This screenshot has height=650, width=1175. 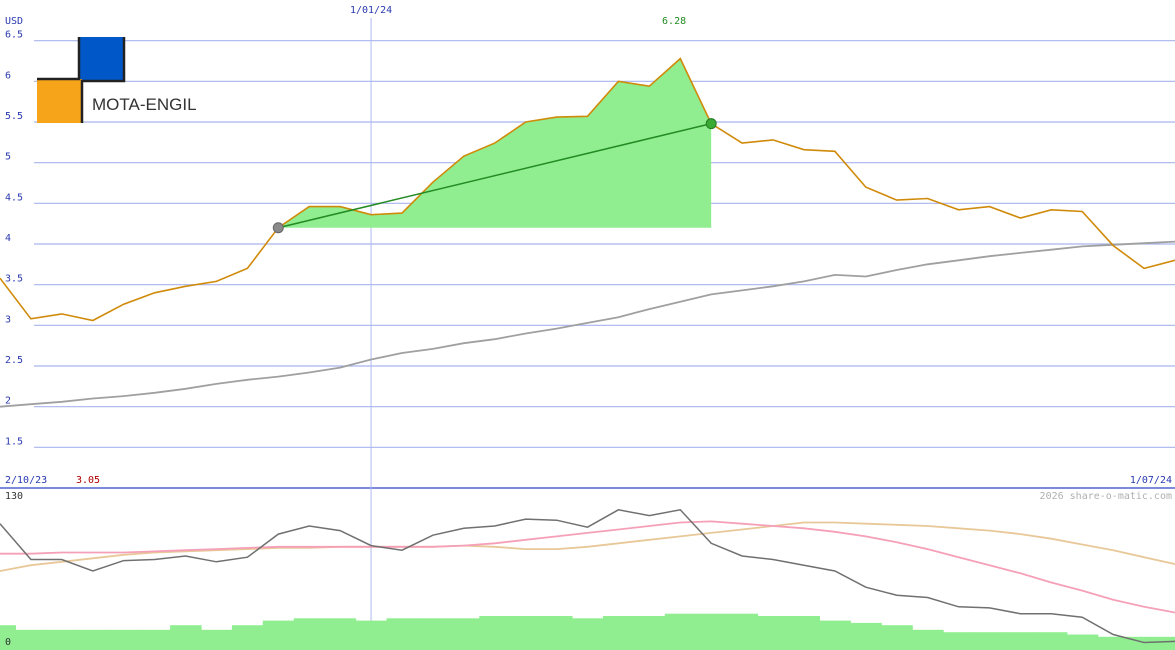 I want to click on y-tick-label: 4.5, so click(x=14, y=197).